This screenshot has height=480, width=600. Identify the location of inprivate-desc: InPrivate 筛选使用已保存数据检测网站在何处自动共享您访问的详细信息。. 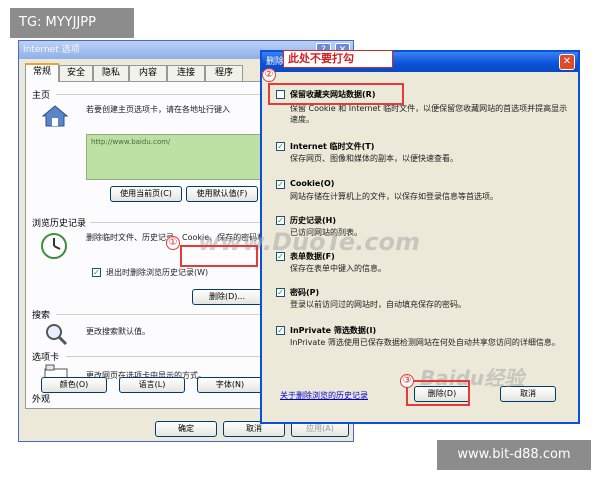
(425, 342).